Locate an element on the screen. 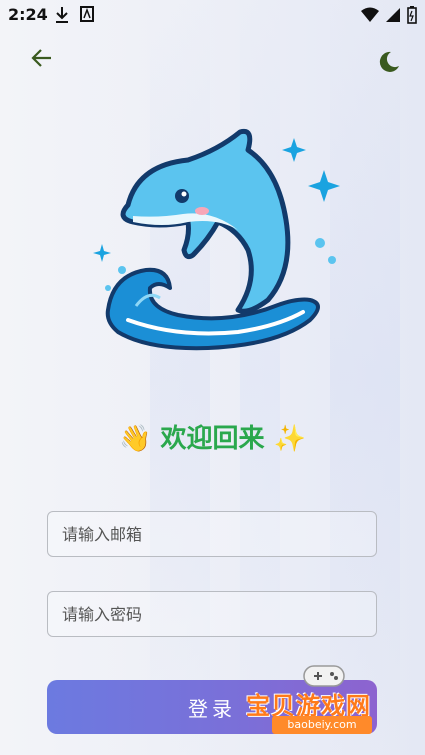 The height and width of the screenshot is (755, 425). back-button is located at coordinates (42, 60).